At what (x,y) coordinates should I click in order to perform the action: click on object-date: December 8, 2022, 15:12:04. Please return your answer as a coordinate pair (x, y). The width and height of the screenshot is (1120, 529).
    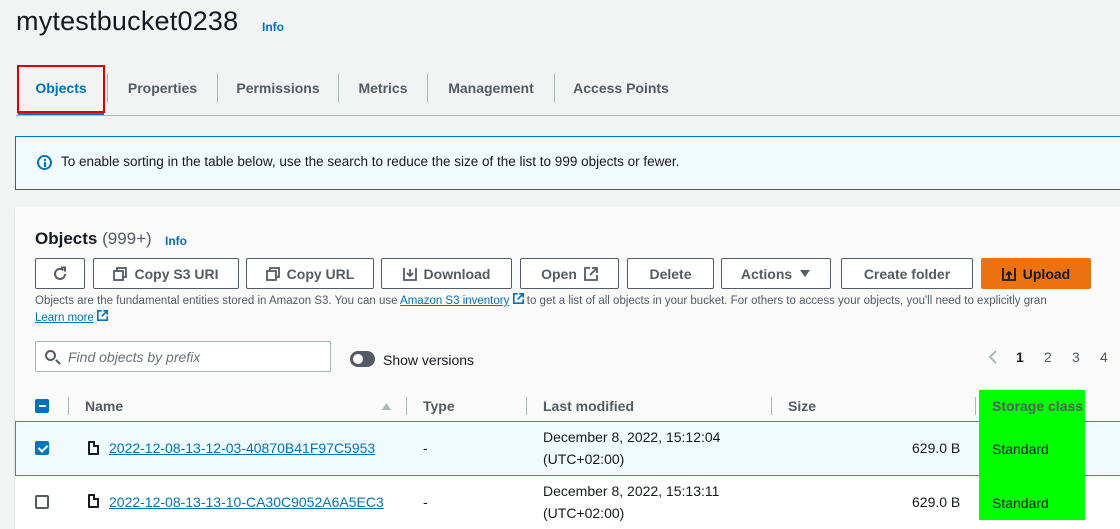
    Looking at the image, I should click on (632, 437).